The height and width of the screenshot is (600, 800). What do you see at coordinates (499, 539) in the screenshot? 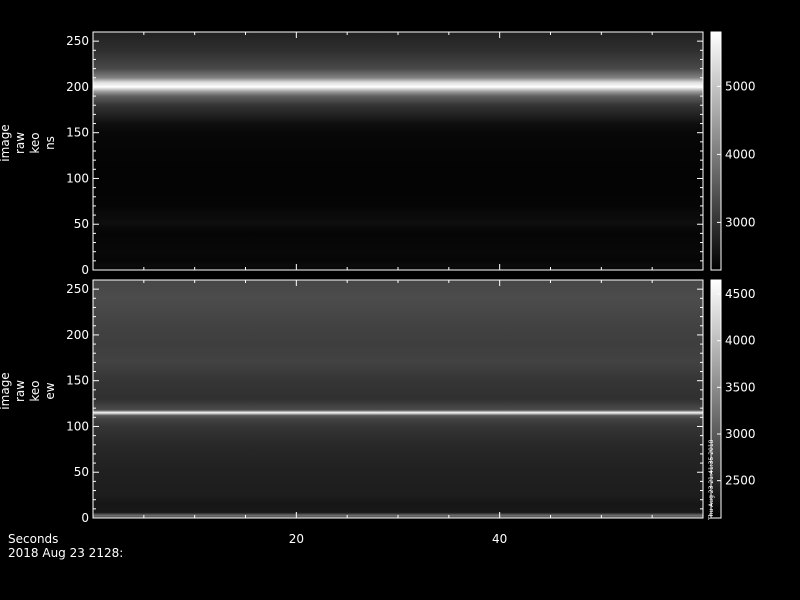
I see `x-tick-label: 40` at bounding box center [499, 539].